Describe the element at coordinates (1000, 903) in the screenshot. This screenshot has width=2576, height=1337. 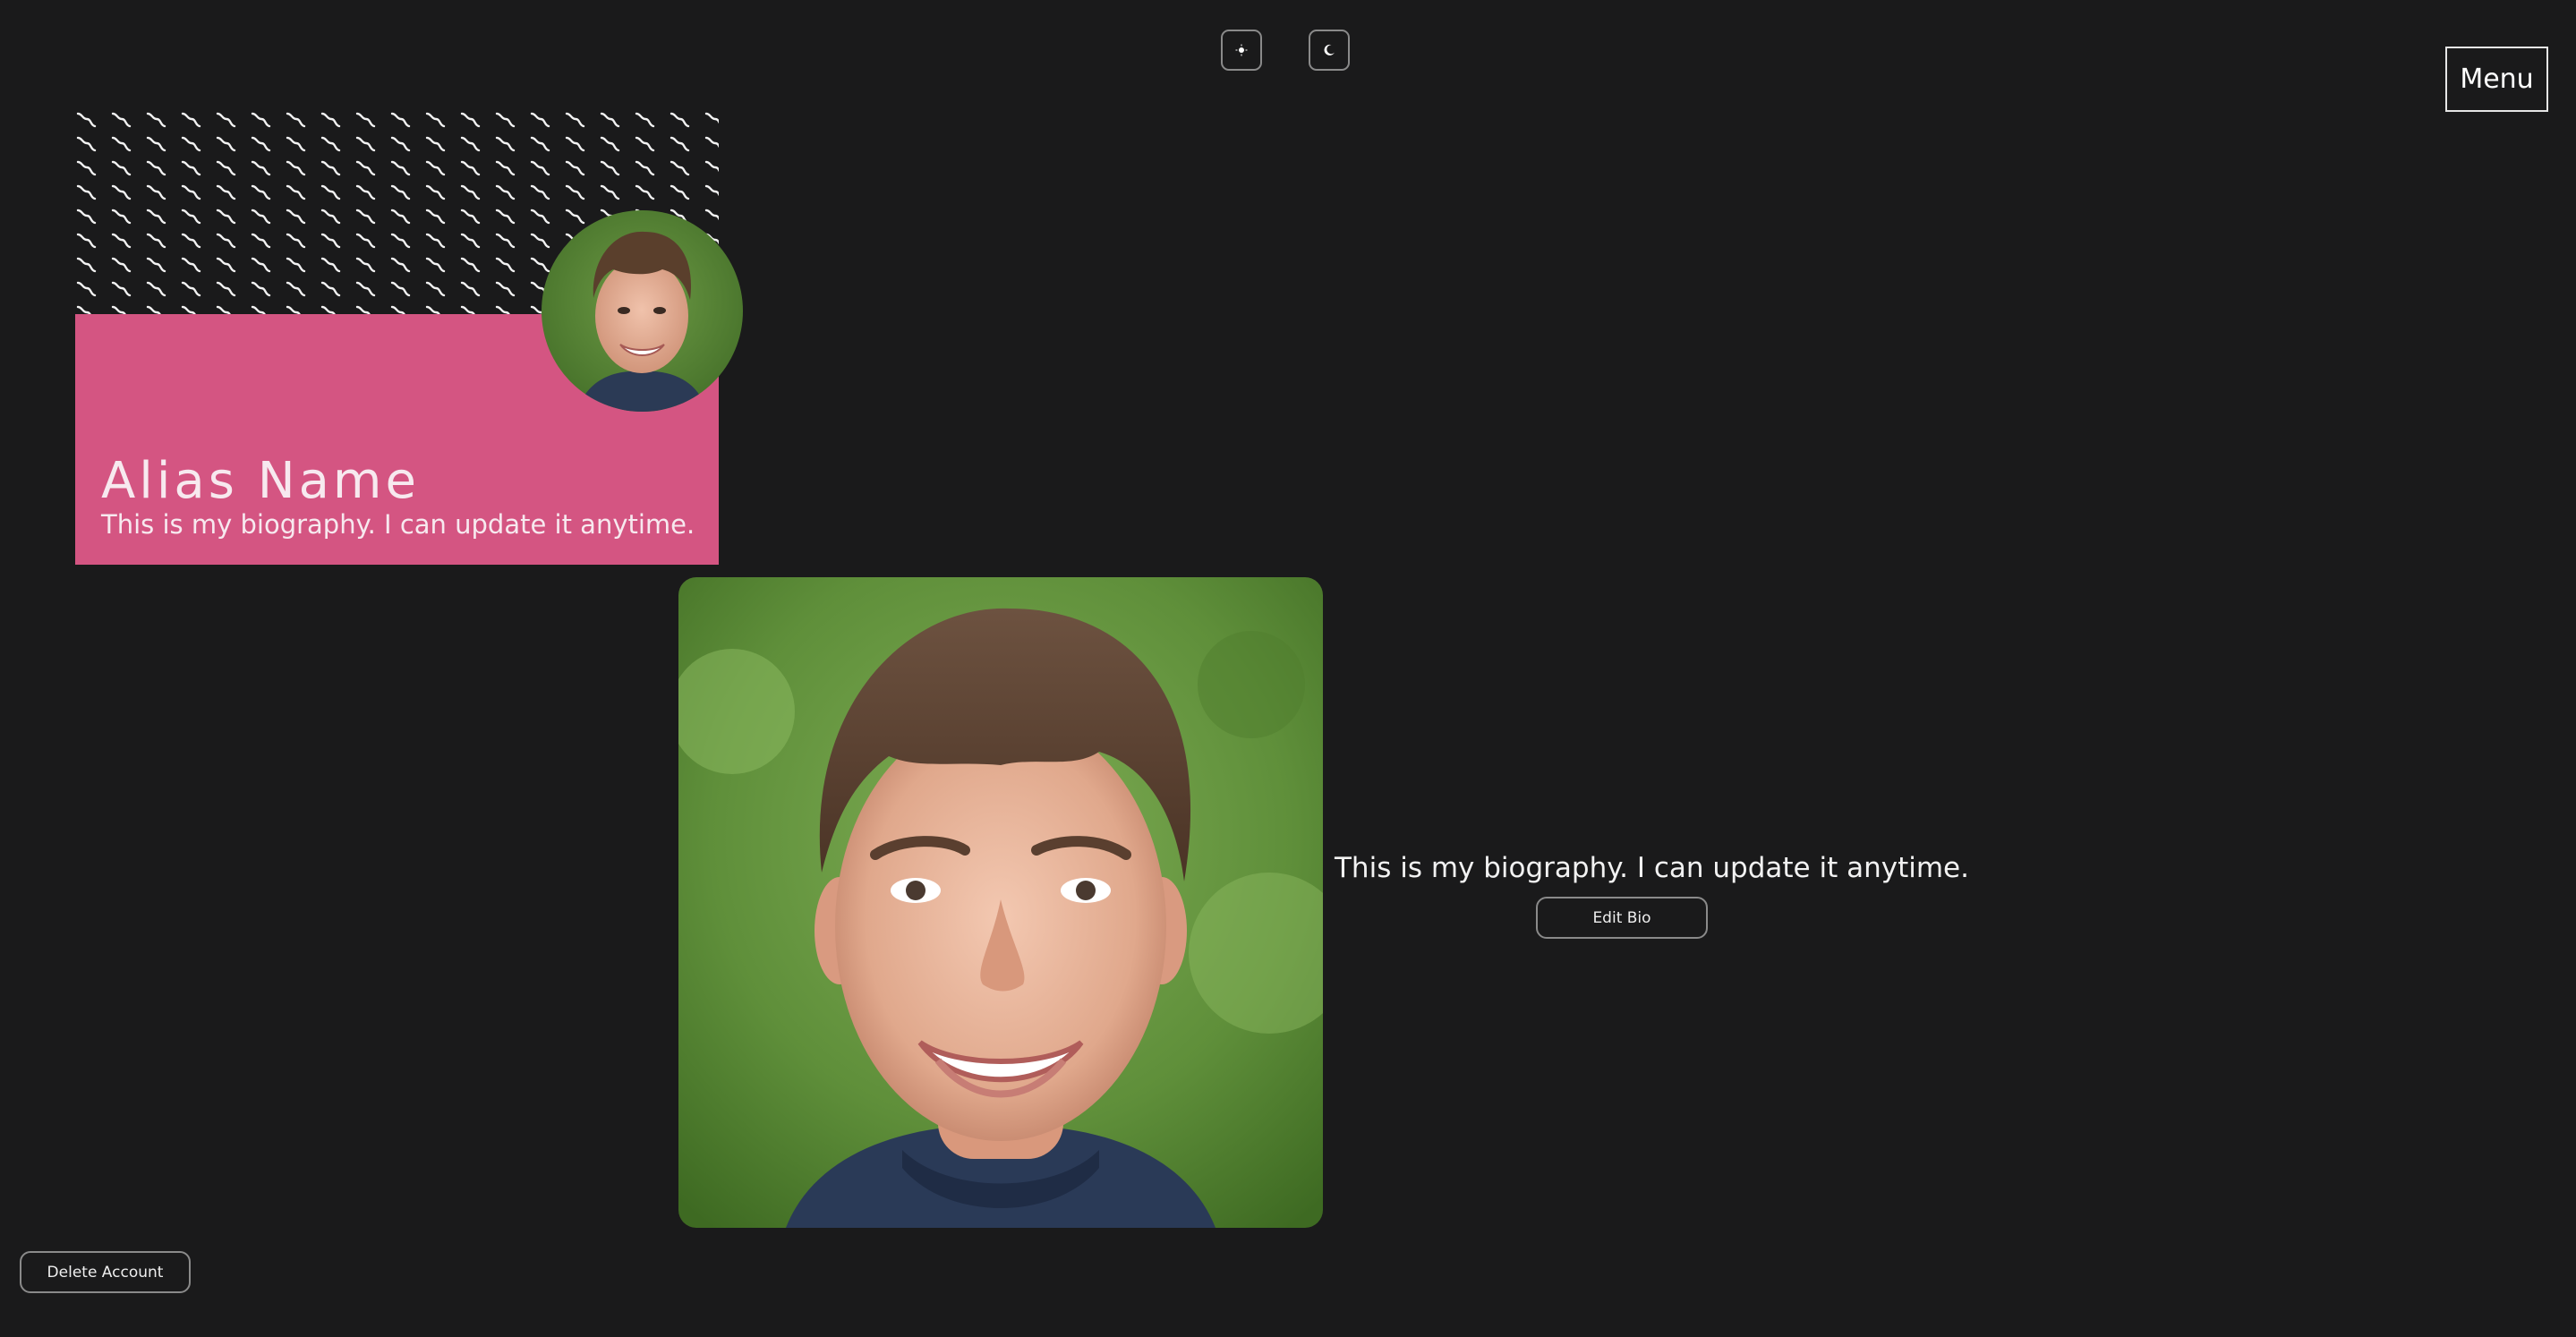
I see `profile-photo` at that location.